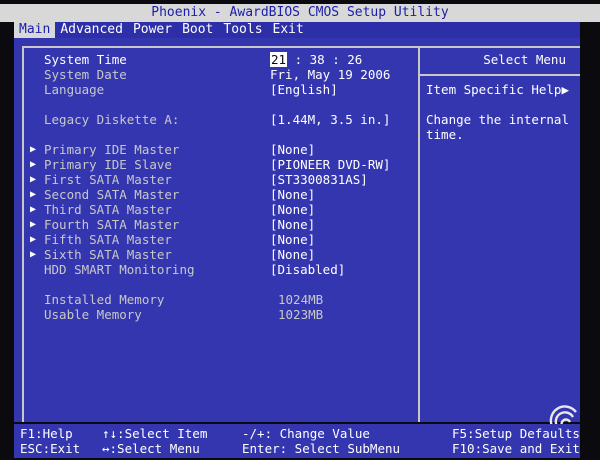  Describe the element at coordinates (325, 59) in the screenshot. I see `system-time-rest: : 38 : 26` at that location.